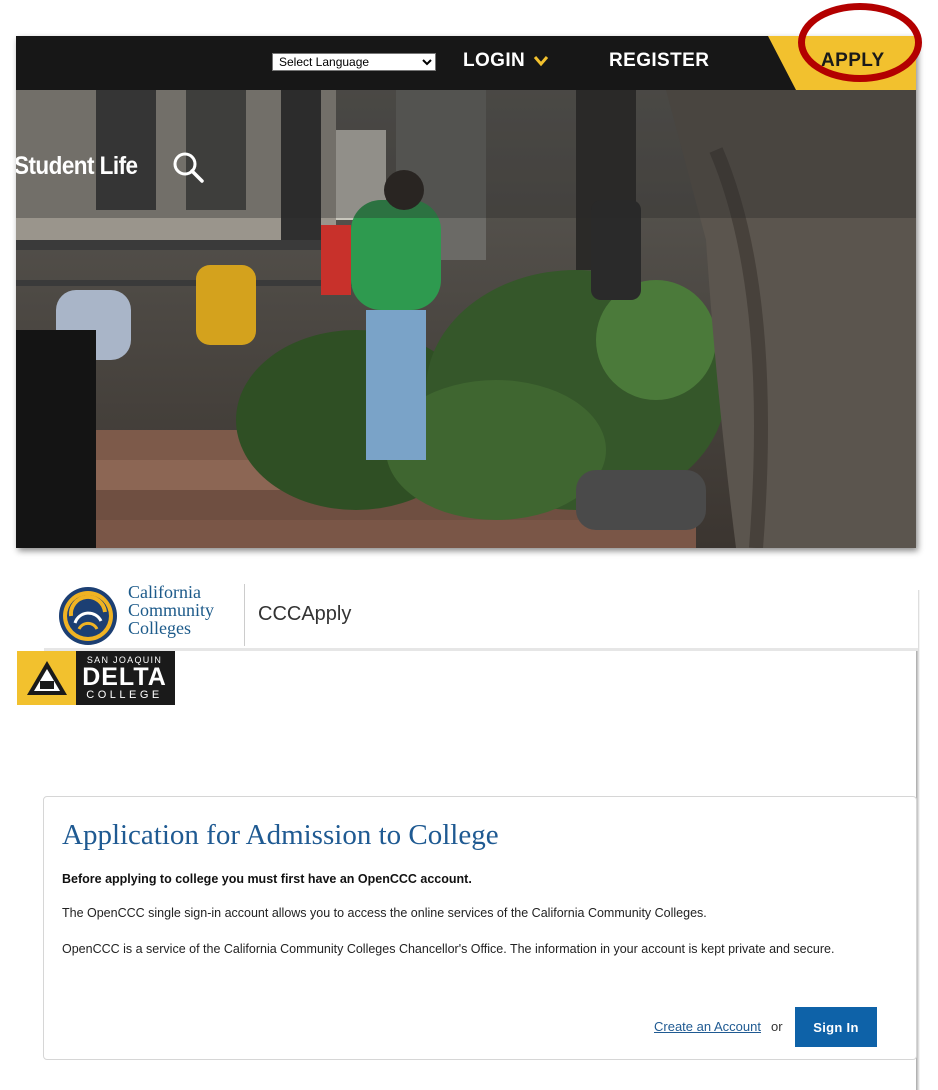  Describe the element at coordinates (541, 61) in the screenshot. I see `chevron-down-icon` at that location.